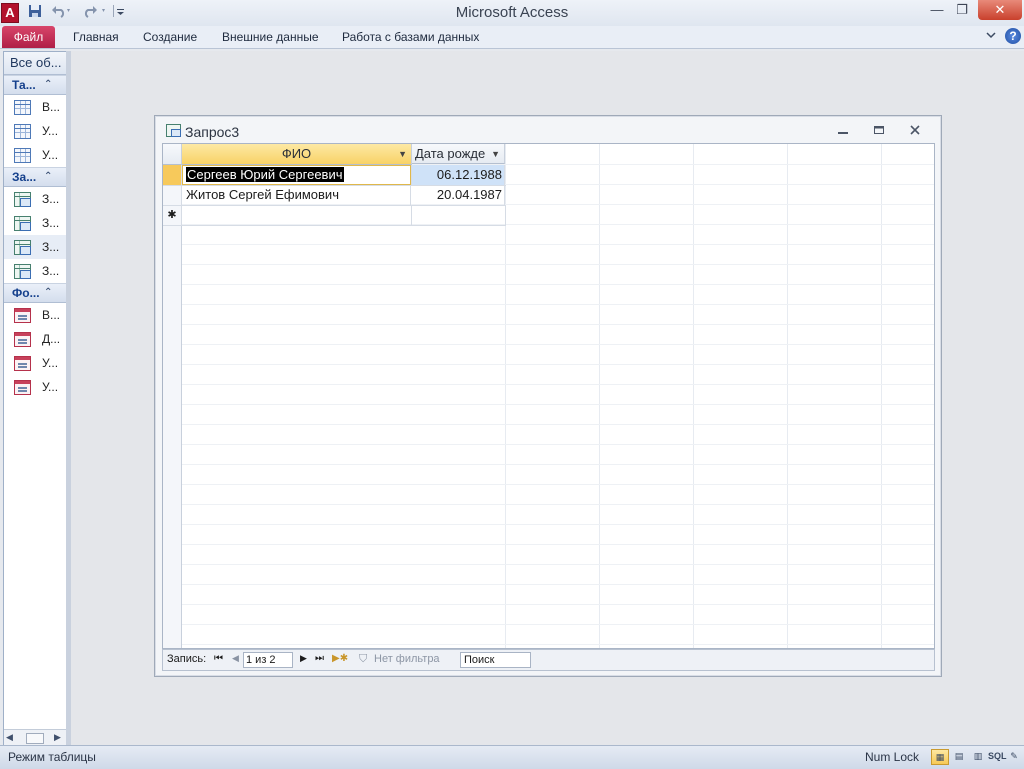  I want to click on previous-record-icon: ◀, so click(235, 658).